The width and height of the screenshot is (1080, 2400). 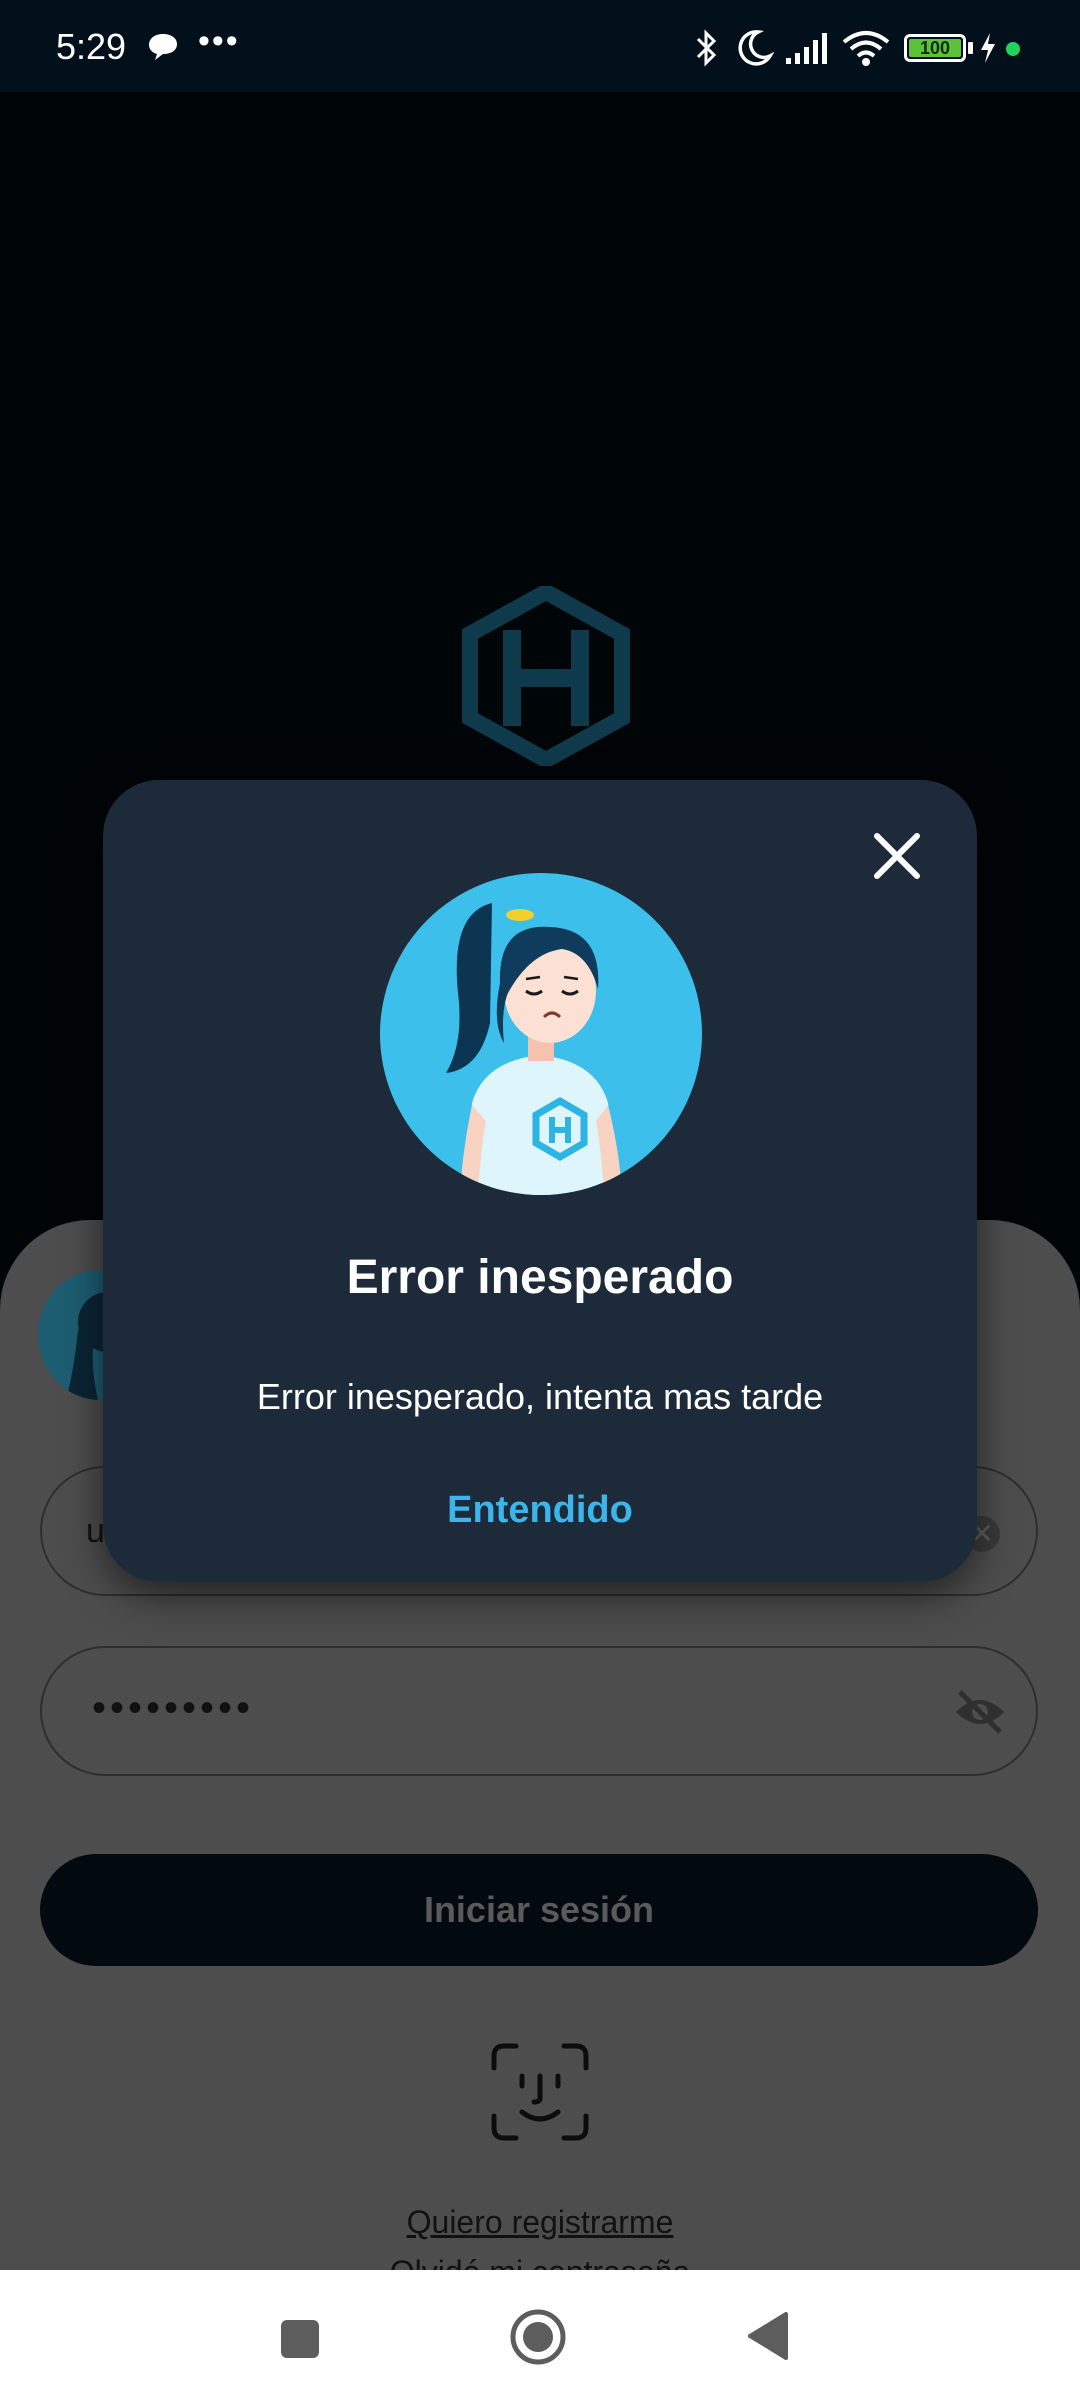 I want to click on wifi-icon, so click(x=866, y=50).